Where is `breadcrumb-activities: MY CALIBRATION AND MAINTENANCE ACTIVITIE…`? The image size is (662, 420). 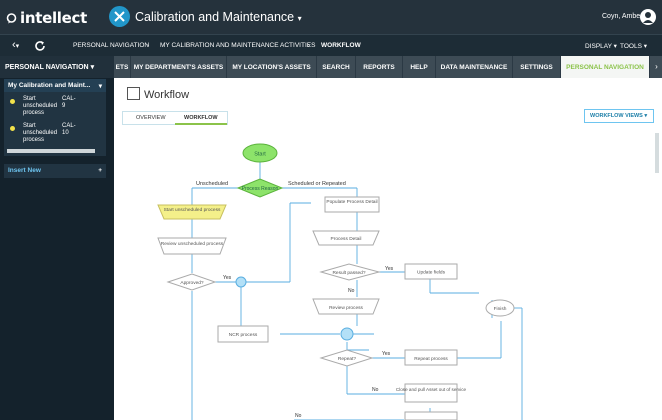 breadcrumb-activities: MY CALIBRATION AND MAINTENANCE ACTIVITIE… is located at coordinates (237, 45).